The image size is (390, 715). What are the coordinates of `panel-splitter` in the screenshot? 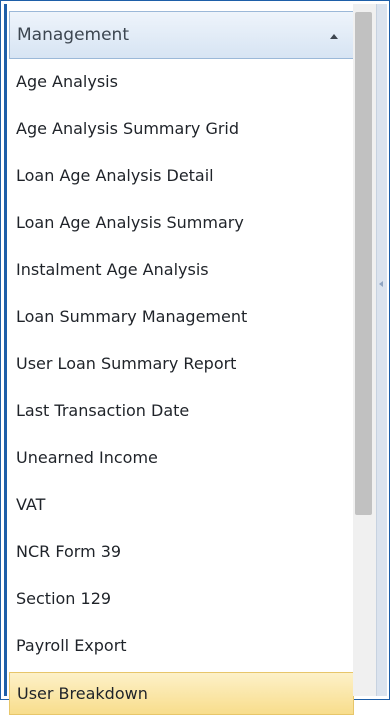 It's located at (381, 350).